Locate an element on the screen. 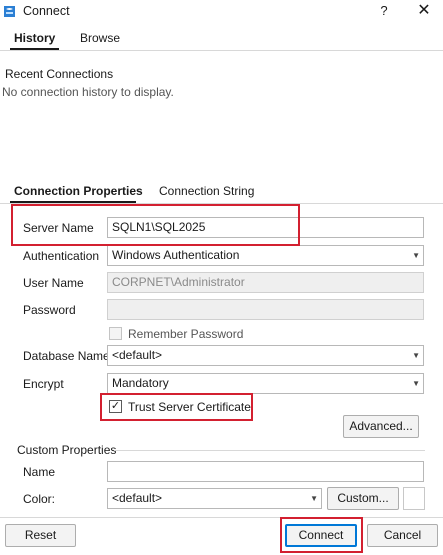 Image resolution: width=443 pixels, height=555 pixels. title-bar: Connect ? ✕ is located at coordinates (221, 12).